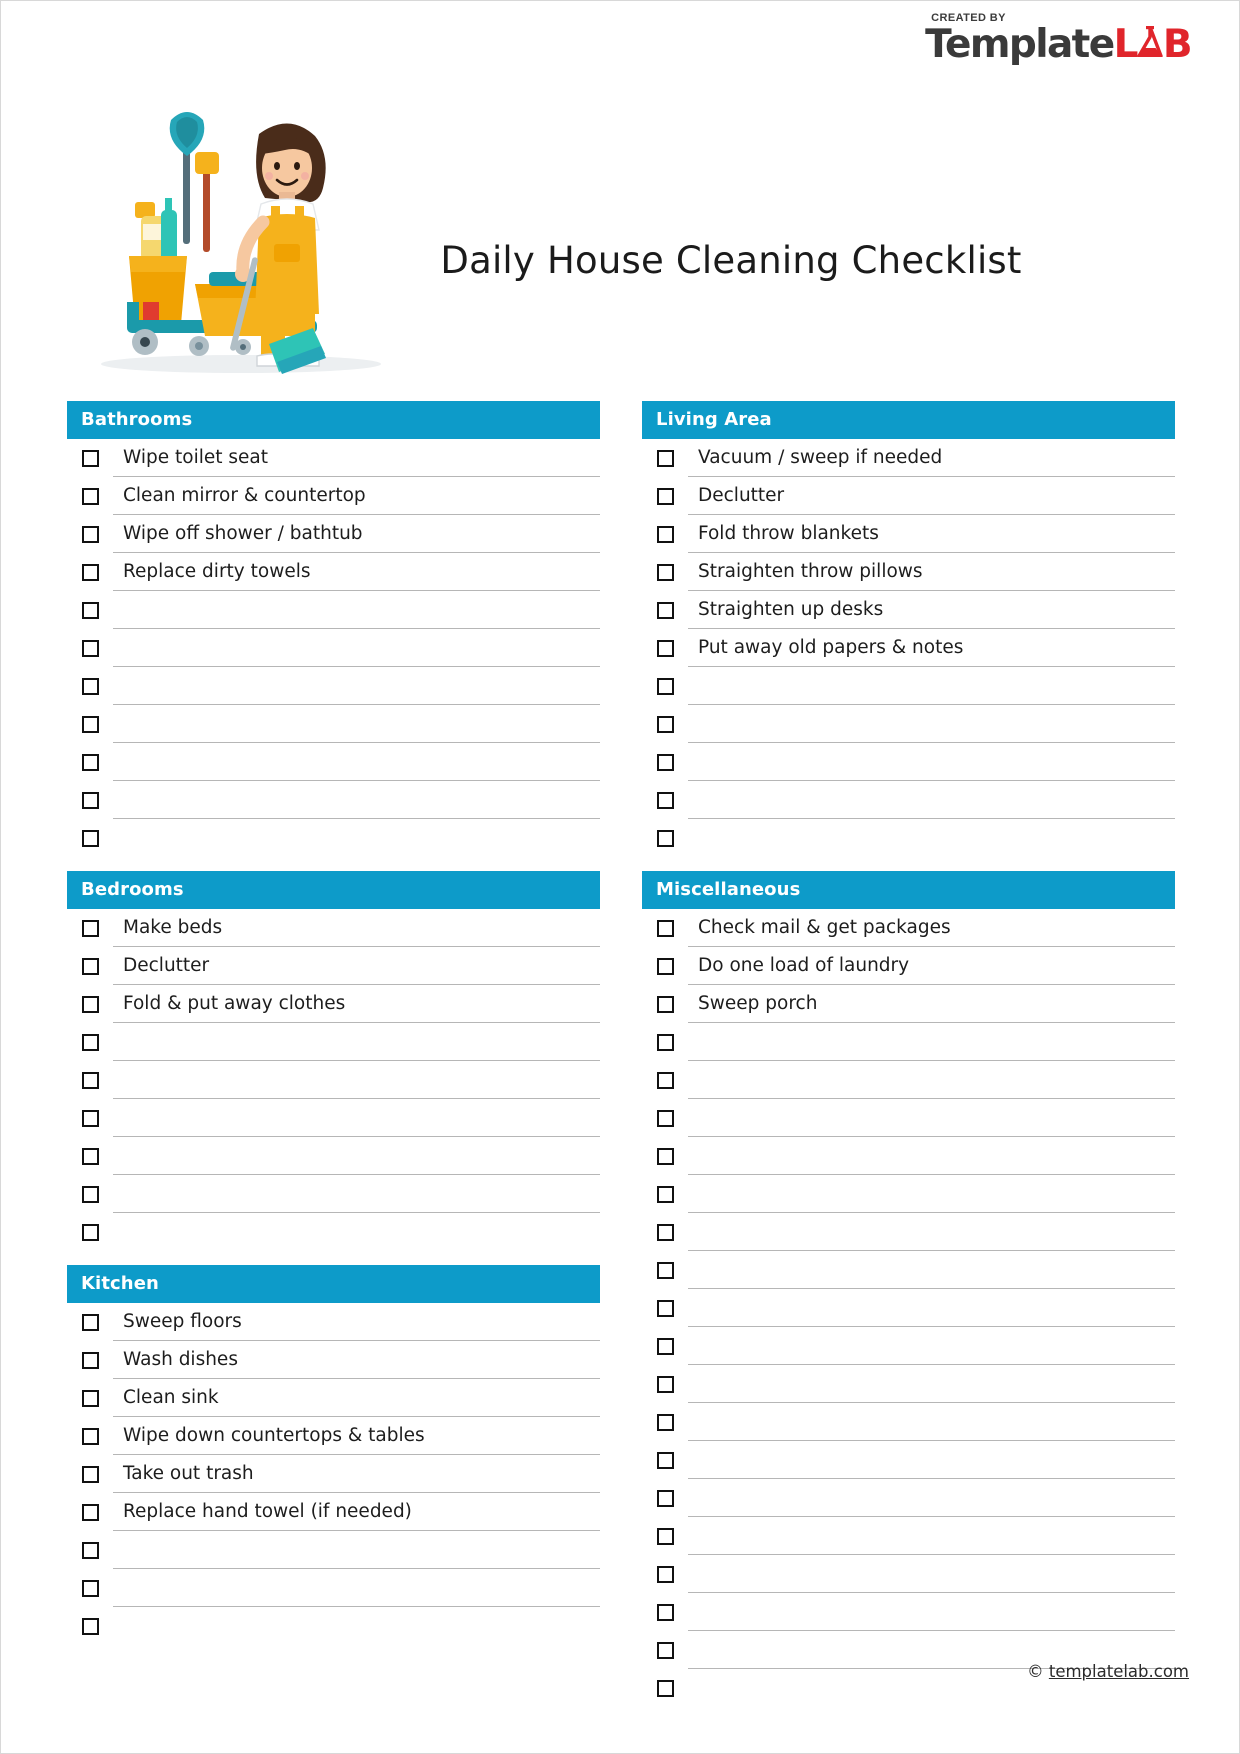  Describe the element at coordinates (931, 966) in the screenshot. I see `checklist-item-label: Do one load of laundry` at that location.